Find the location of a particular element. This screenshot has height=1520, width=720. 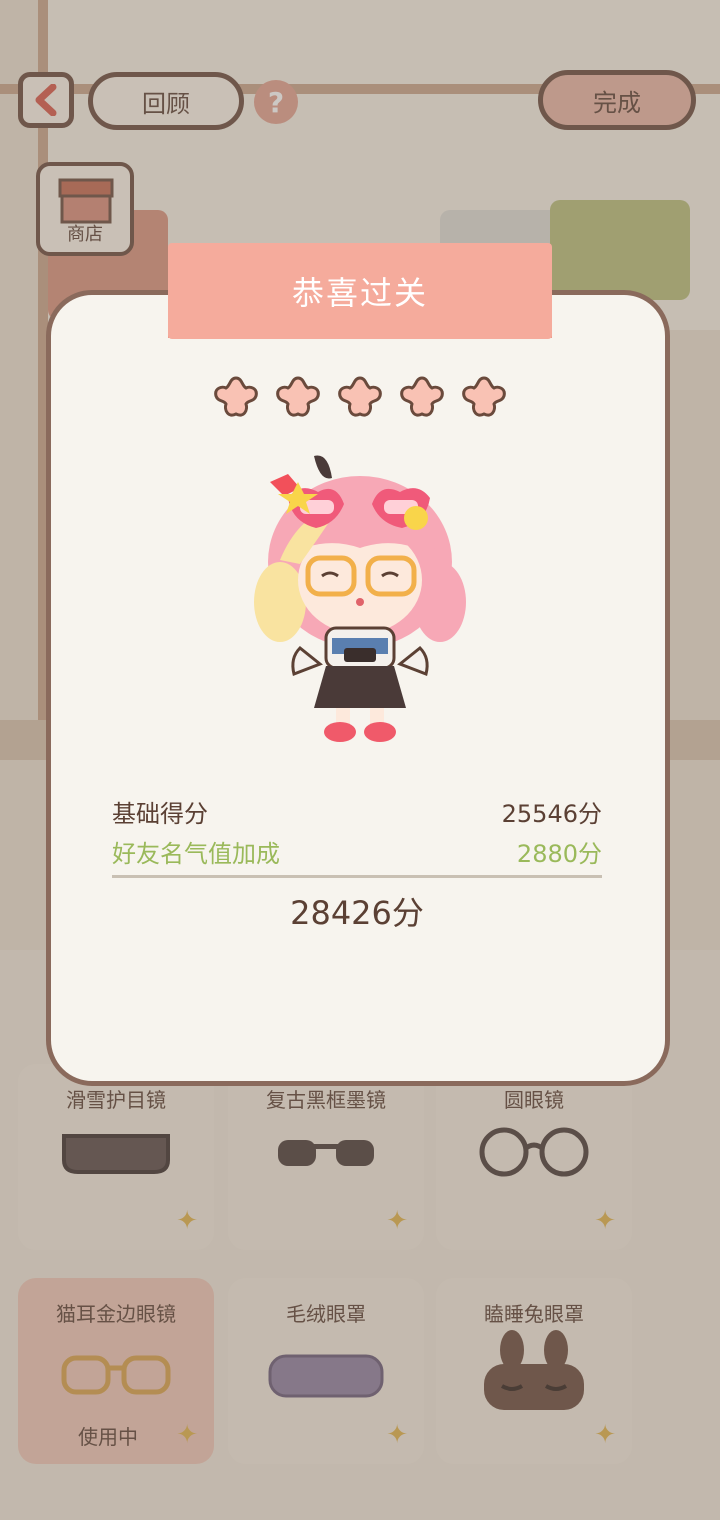

star-rating is located at coordinates (360, 399).